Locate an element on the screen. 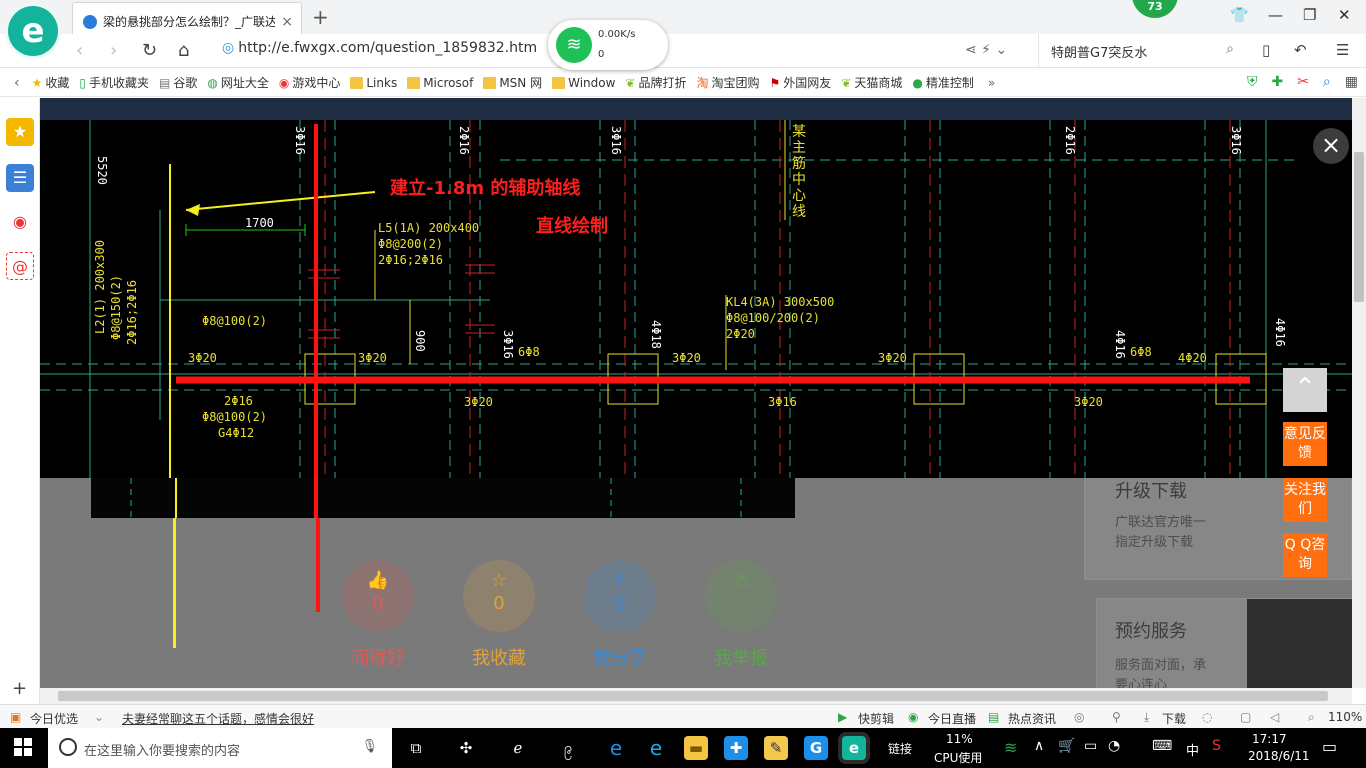  notification-badge: 73 is located at coordinates (1155, 9).